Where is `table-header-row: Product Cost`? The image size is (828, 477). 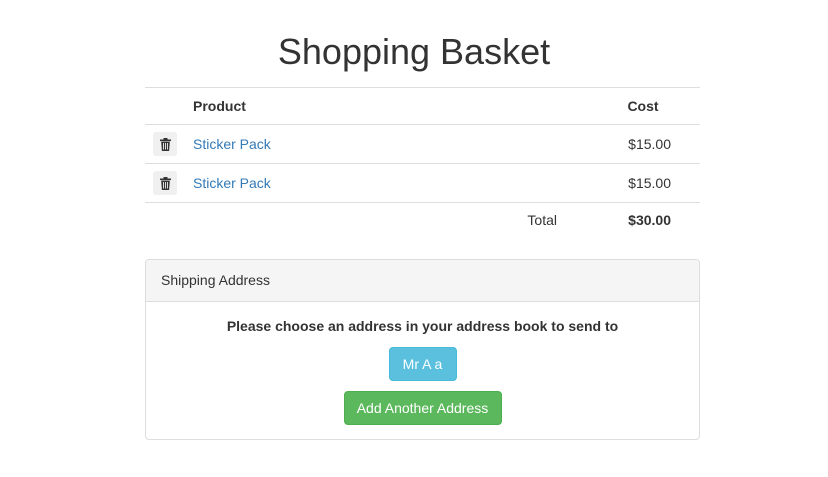 table-header-row: Product Cost is located at coordinates (422, 106).